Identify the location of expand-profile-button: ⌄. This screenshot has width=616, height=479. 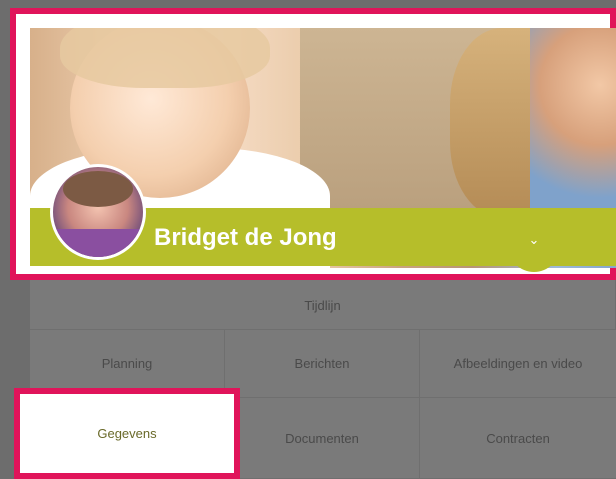
(534, 246).